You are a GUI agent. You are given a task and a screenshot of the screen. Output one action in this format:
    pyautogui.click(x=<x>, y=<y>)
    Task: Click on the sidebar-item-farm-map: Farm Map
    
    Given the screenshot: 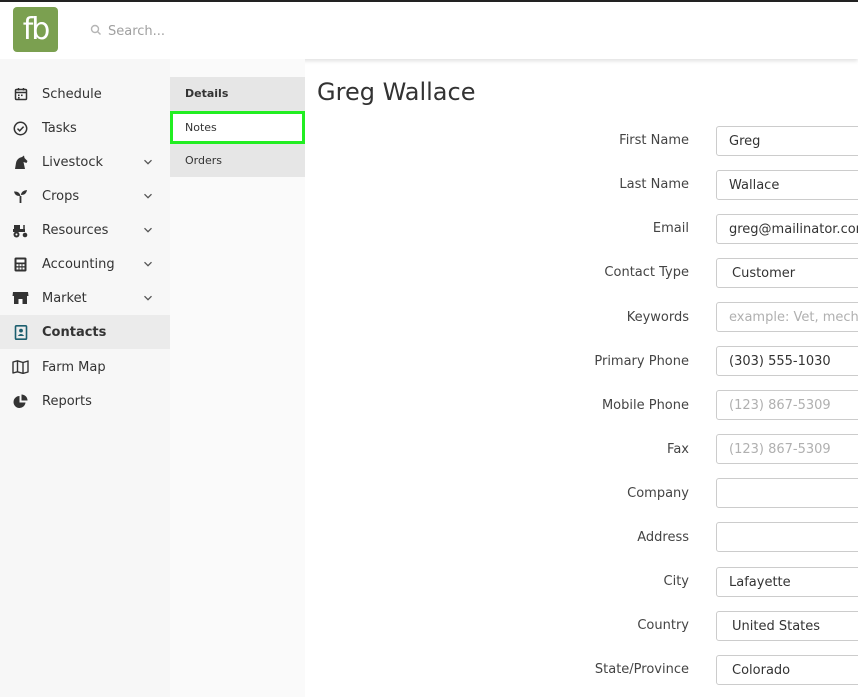 What is the action you would take?
    pyautogui.click(x=85, y=367)
    